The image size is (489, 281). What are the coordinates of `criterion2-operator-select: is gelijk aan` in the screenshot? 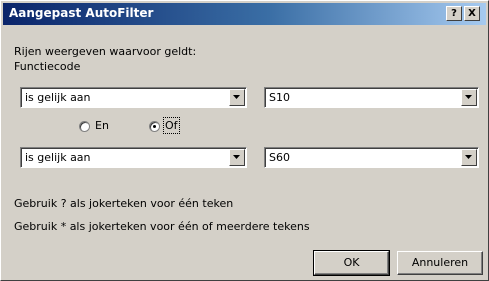 It's located at (133, 157).